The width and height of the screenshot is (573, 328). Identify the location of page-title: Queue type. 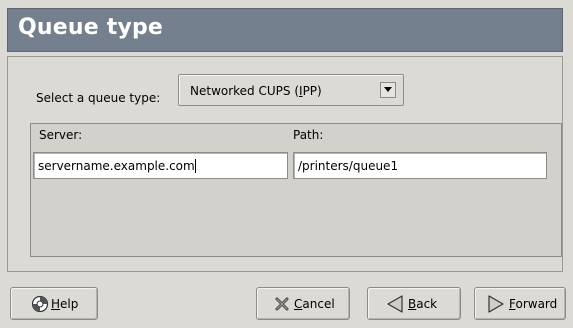
(91, 27).